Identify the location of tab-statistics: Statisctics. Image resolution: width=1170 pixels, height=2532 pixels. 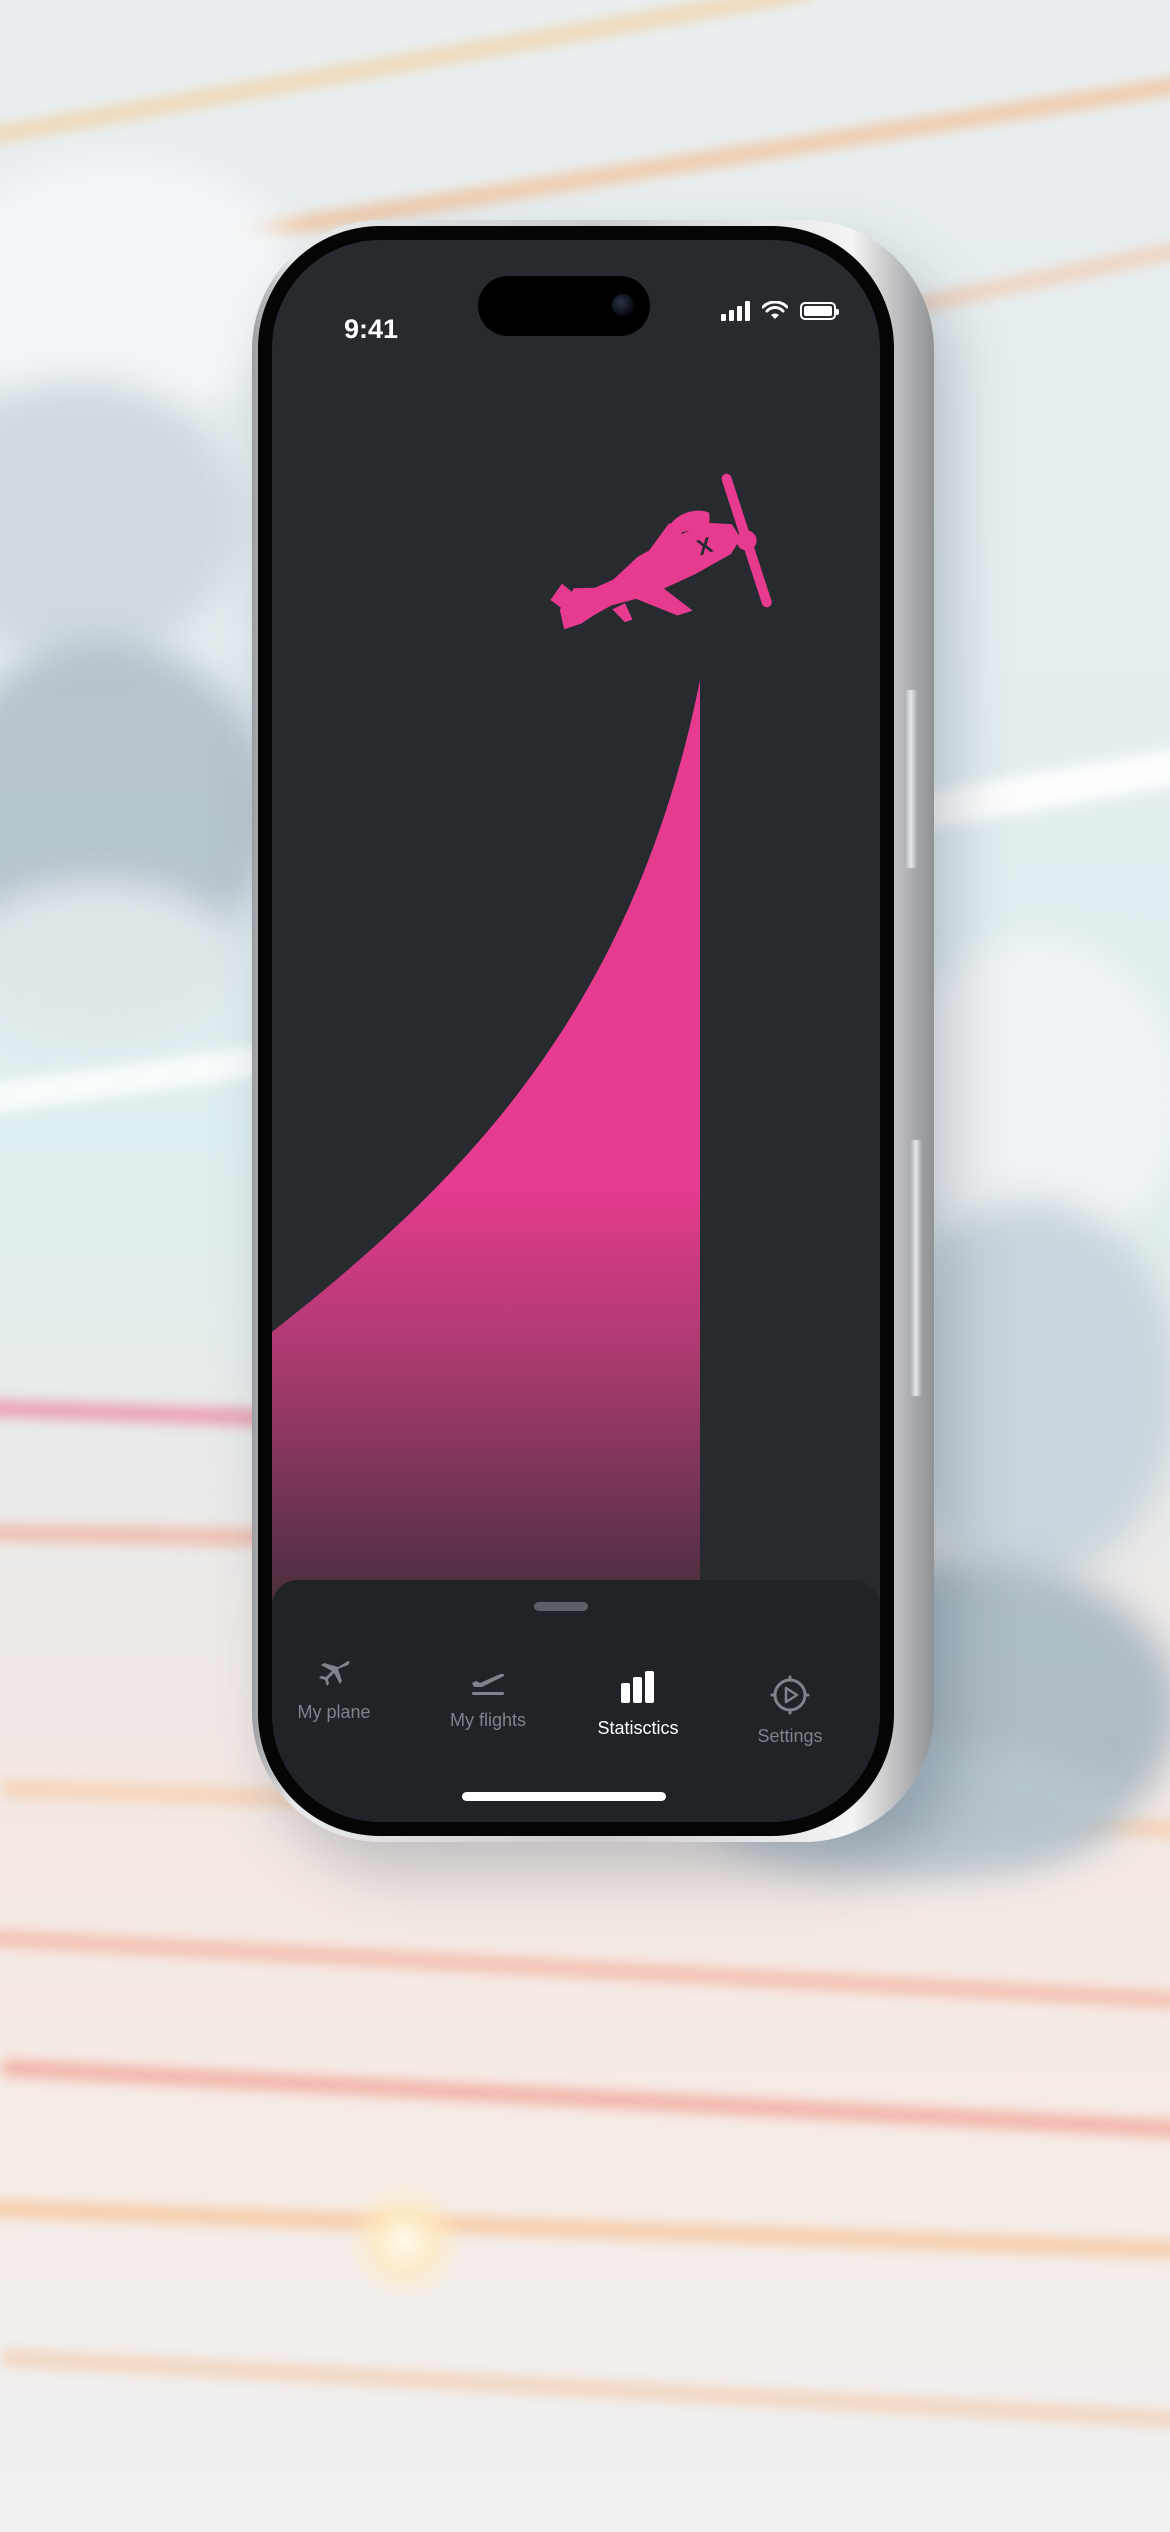
(638, 1701).